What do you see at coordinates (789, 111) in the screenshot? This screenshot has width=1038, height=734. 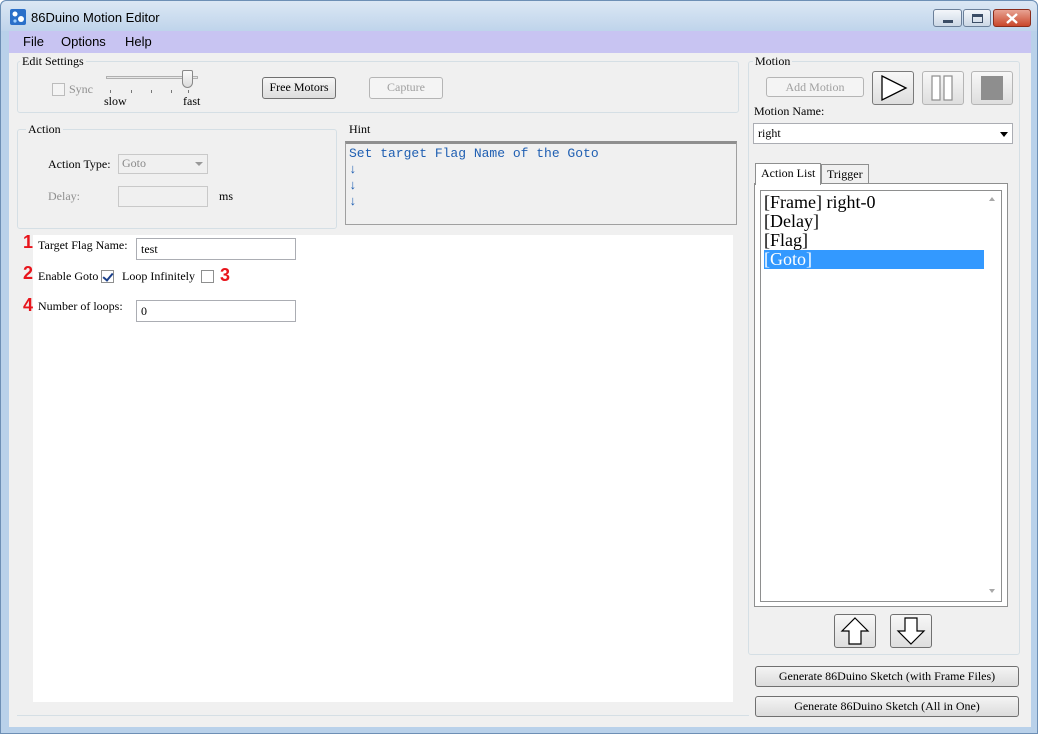 I see `motion-name-label: Motion Name:` at bounding box center [789, 111].